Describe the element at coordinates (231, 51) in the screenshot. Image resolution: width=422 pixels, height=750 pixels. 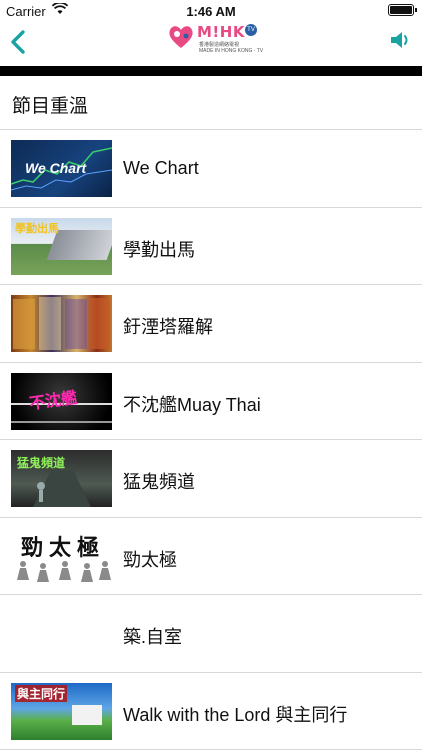
I see `logo-tagline: MADE IN HONG KONG · TV` at that location.